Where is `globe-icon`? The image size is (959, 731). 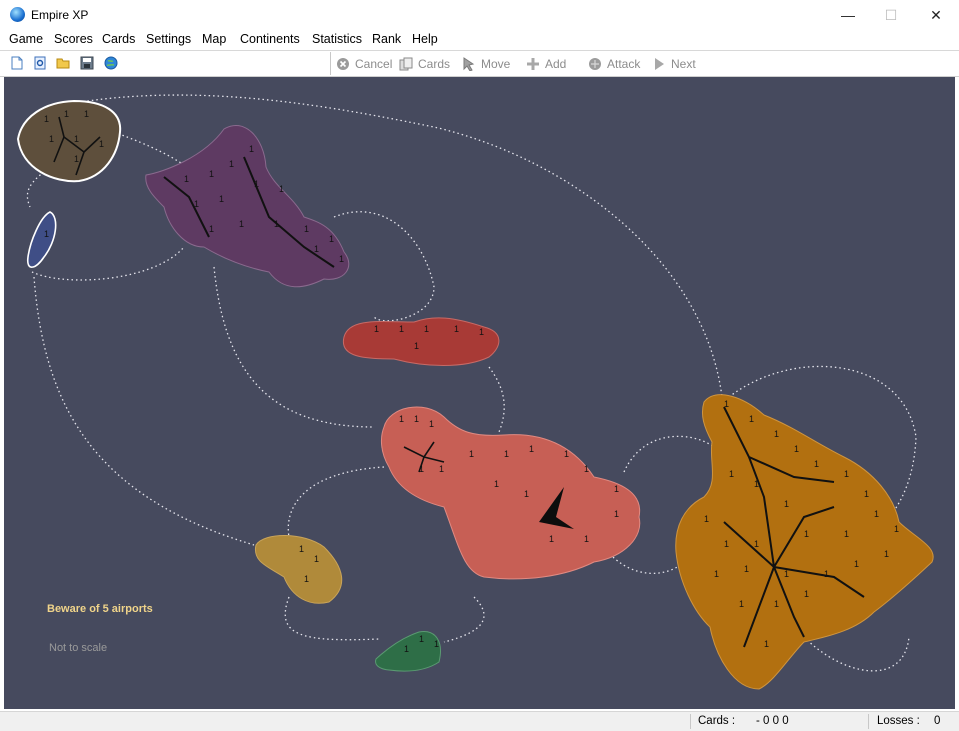
globe-icon is located at coordinates (111, 63).